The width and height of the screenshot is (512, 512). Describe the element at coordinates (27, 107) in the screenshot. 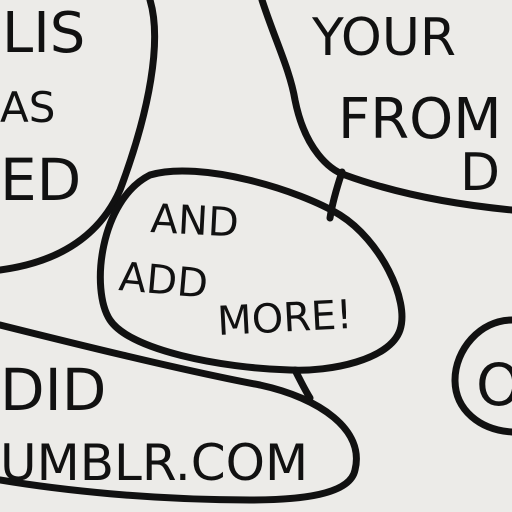

I see `top-left-line-2: AS` at that location.